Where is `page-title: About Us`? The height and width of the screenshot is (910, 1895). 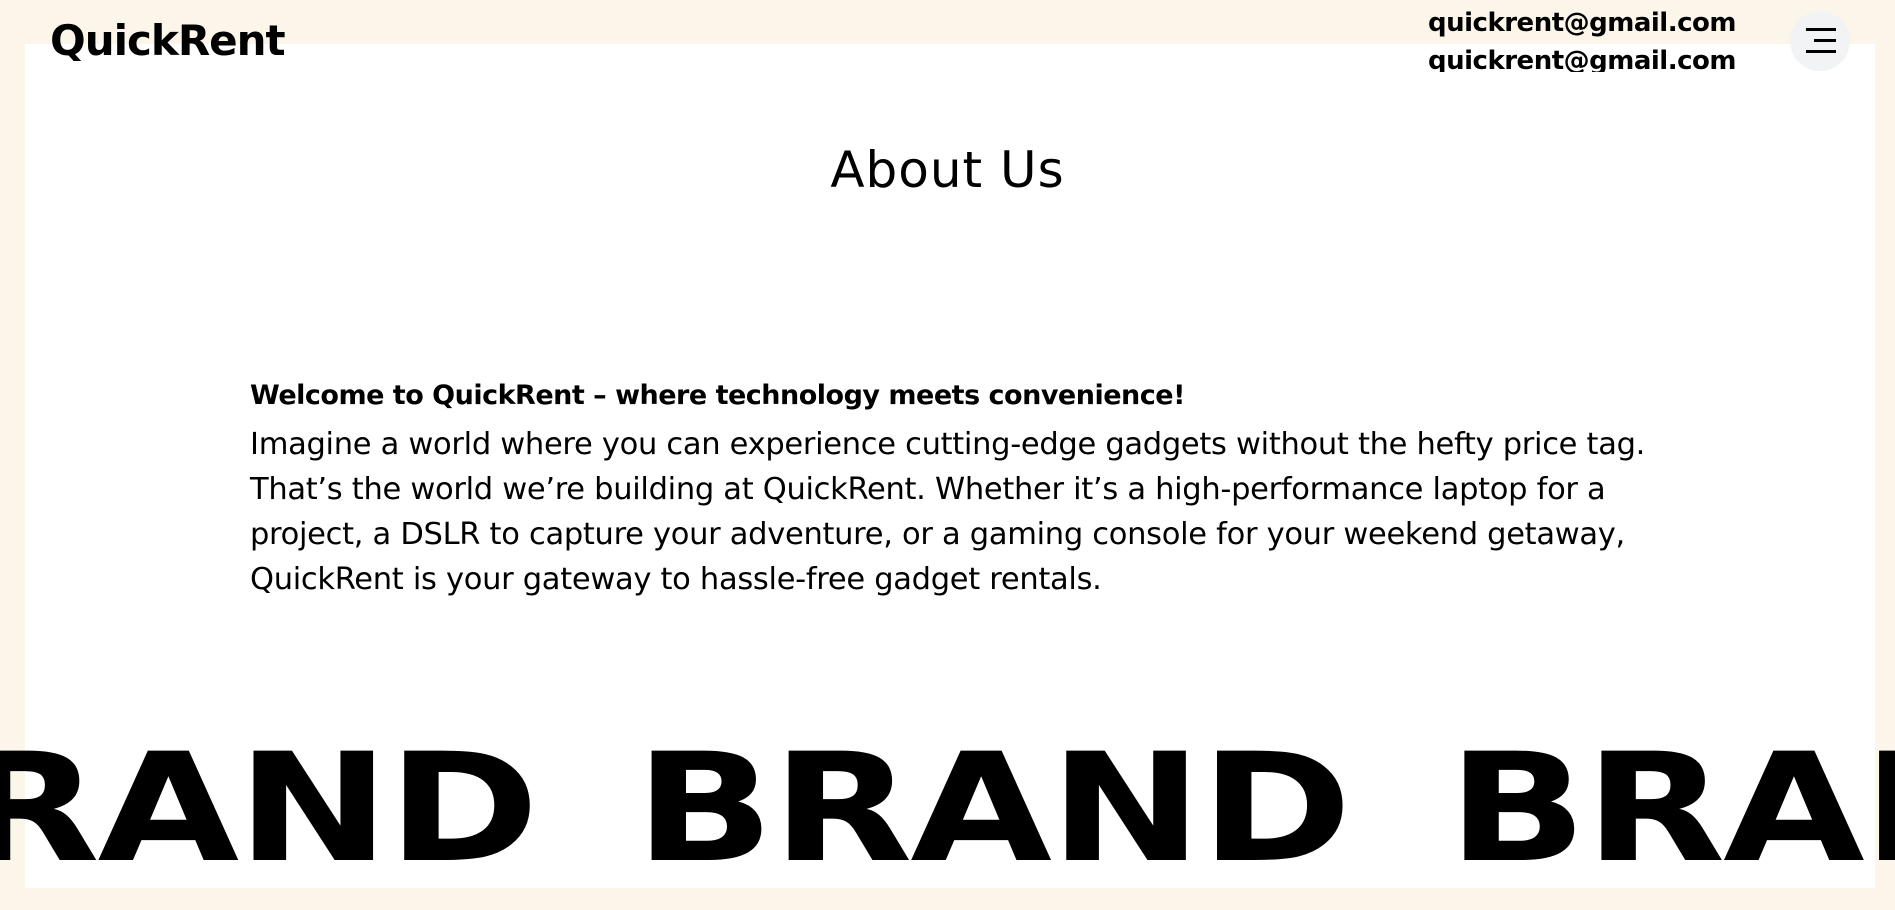
page-title: About Us is located at coordinates (947, 170).